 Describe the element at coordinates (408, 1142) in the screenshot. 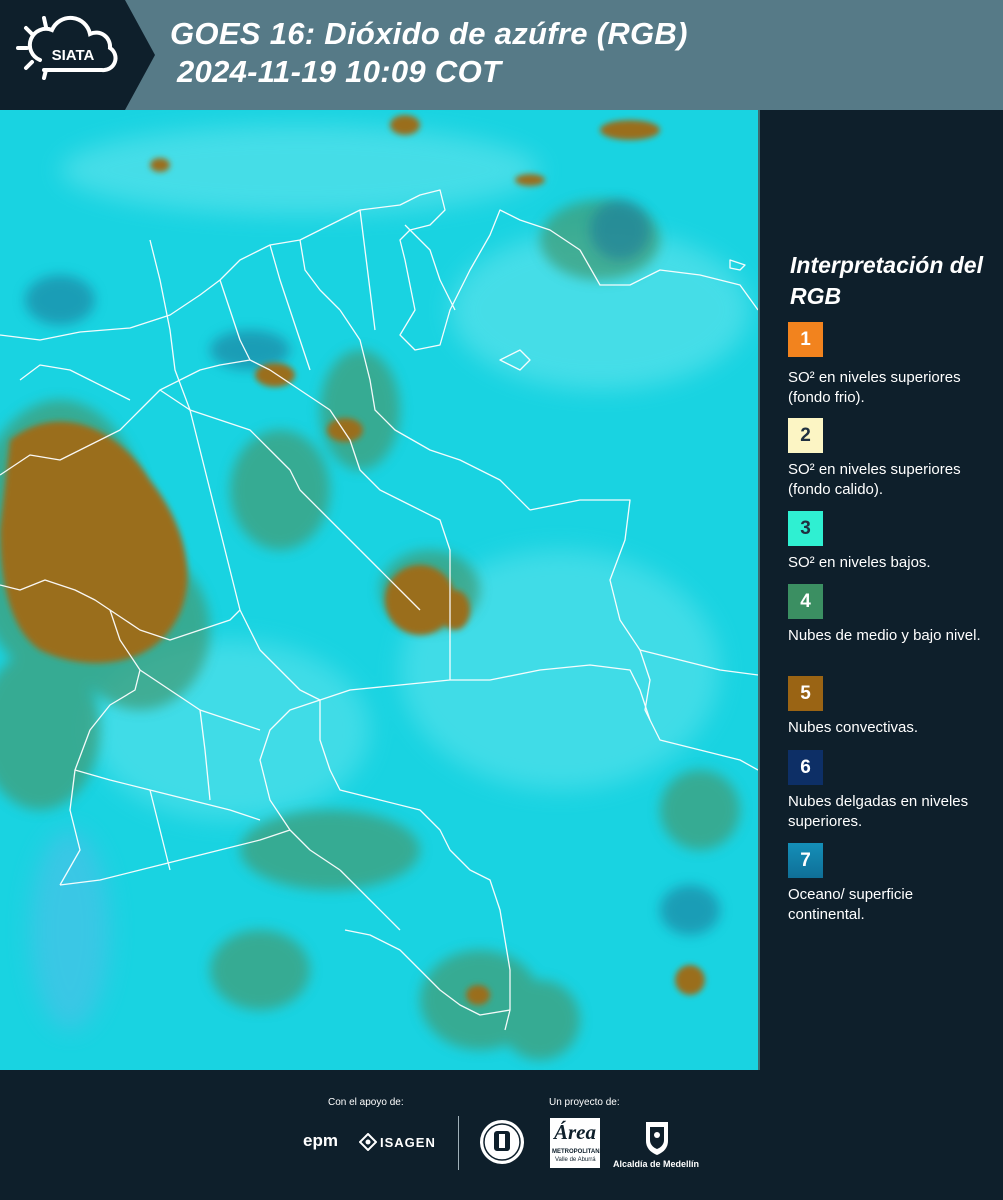

I see `isagen-logo: ISAGEN` at that location.